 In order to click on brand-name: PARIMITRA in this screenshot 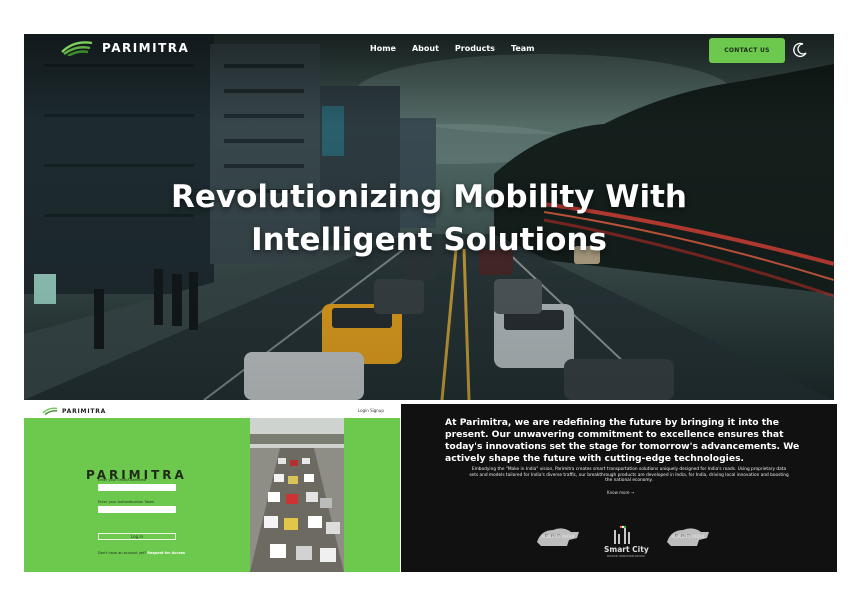, I will do `click(146, 48)`.